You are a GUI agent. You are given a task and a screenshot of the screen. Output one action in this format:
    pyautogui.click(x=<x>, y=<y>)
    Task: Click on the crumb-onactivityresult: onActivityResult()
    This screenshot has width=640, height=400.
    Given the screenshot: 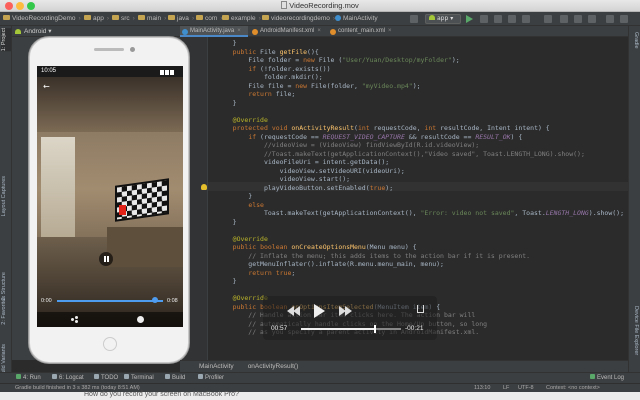 What is the action you would take?
    pyautogui.click(x=273, y=366)
    